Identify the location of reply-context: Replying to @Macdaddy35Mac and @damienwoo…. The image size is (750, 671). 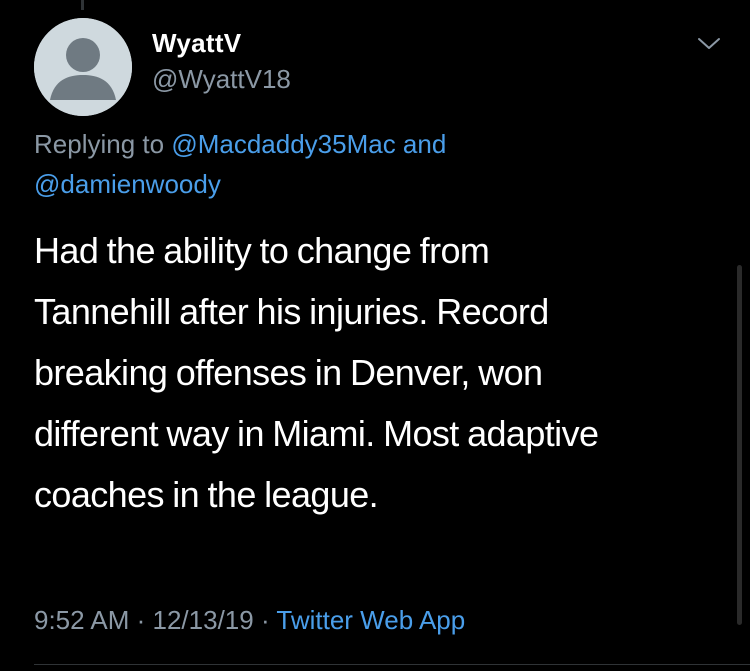
(374, 164).